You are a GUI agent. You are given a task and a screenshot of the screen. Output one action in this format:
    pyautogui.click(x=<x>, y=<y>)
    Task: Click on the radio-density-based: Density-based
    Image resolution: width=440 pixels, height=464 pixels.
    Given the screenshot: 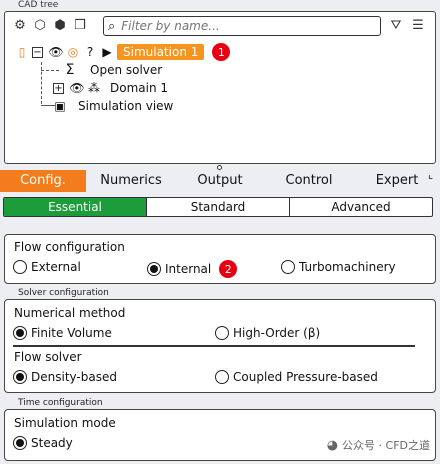 What is the action you would take?
    pyautogui.click(x=65, y=377)
    